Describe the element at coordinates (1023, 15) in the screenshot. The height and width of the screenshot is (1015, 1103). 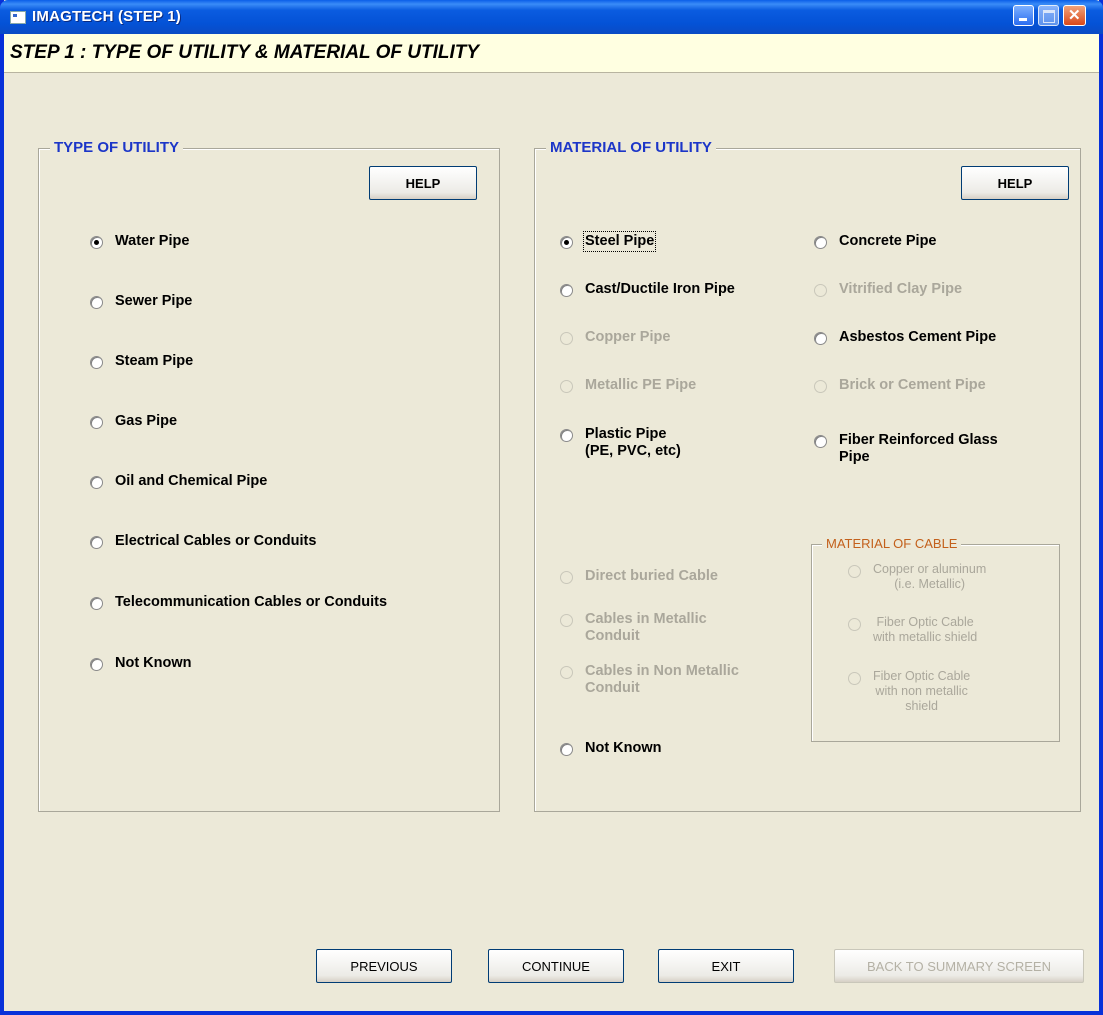
I see `minimize-button` at that location.